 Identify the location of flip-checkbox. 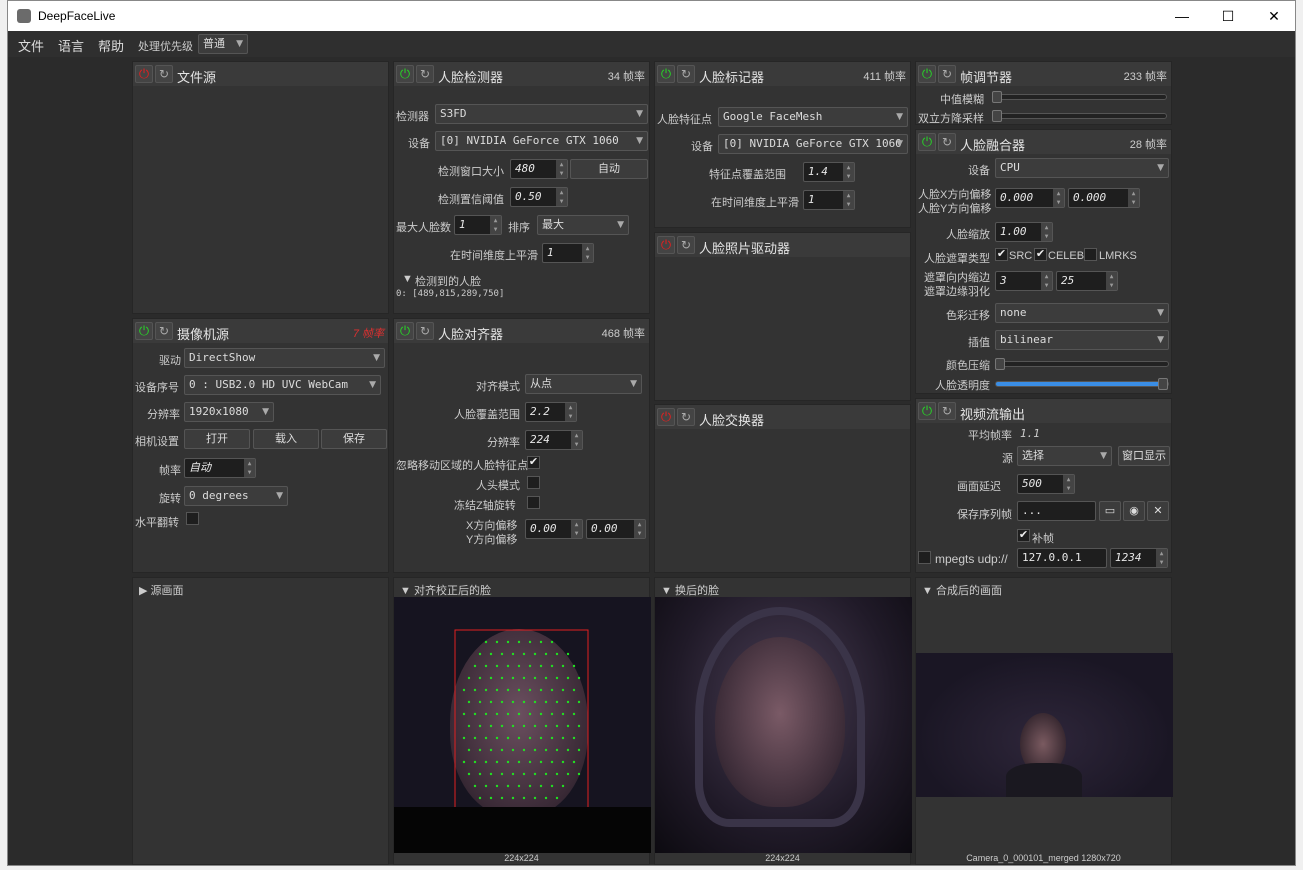
(192, 518).